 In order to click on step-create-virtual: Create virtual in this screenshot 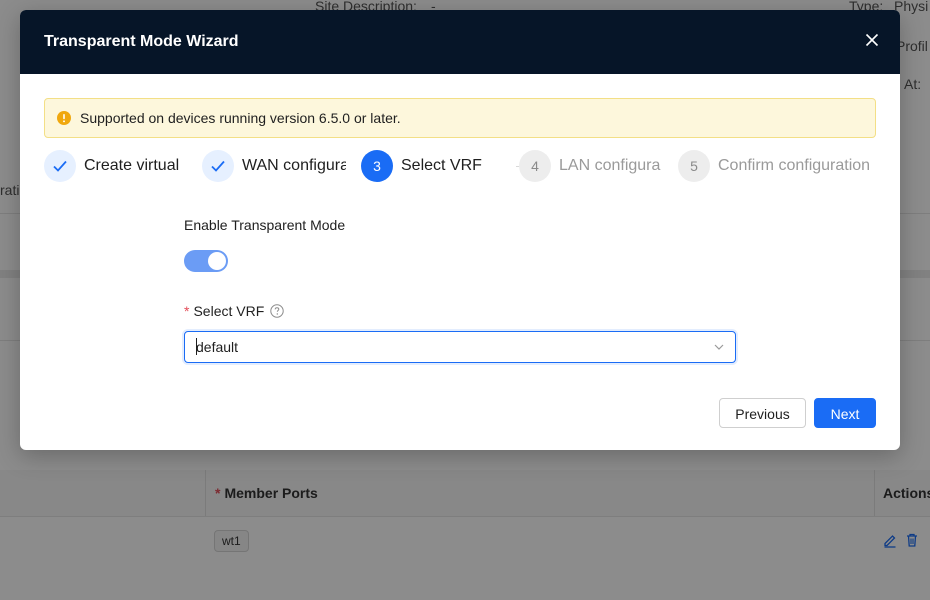, I will do `click(116, 167)`.